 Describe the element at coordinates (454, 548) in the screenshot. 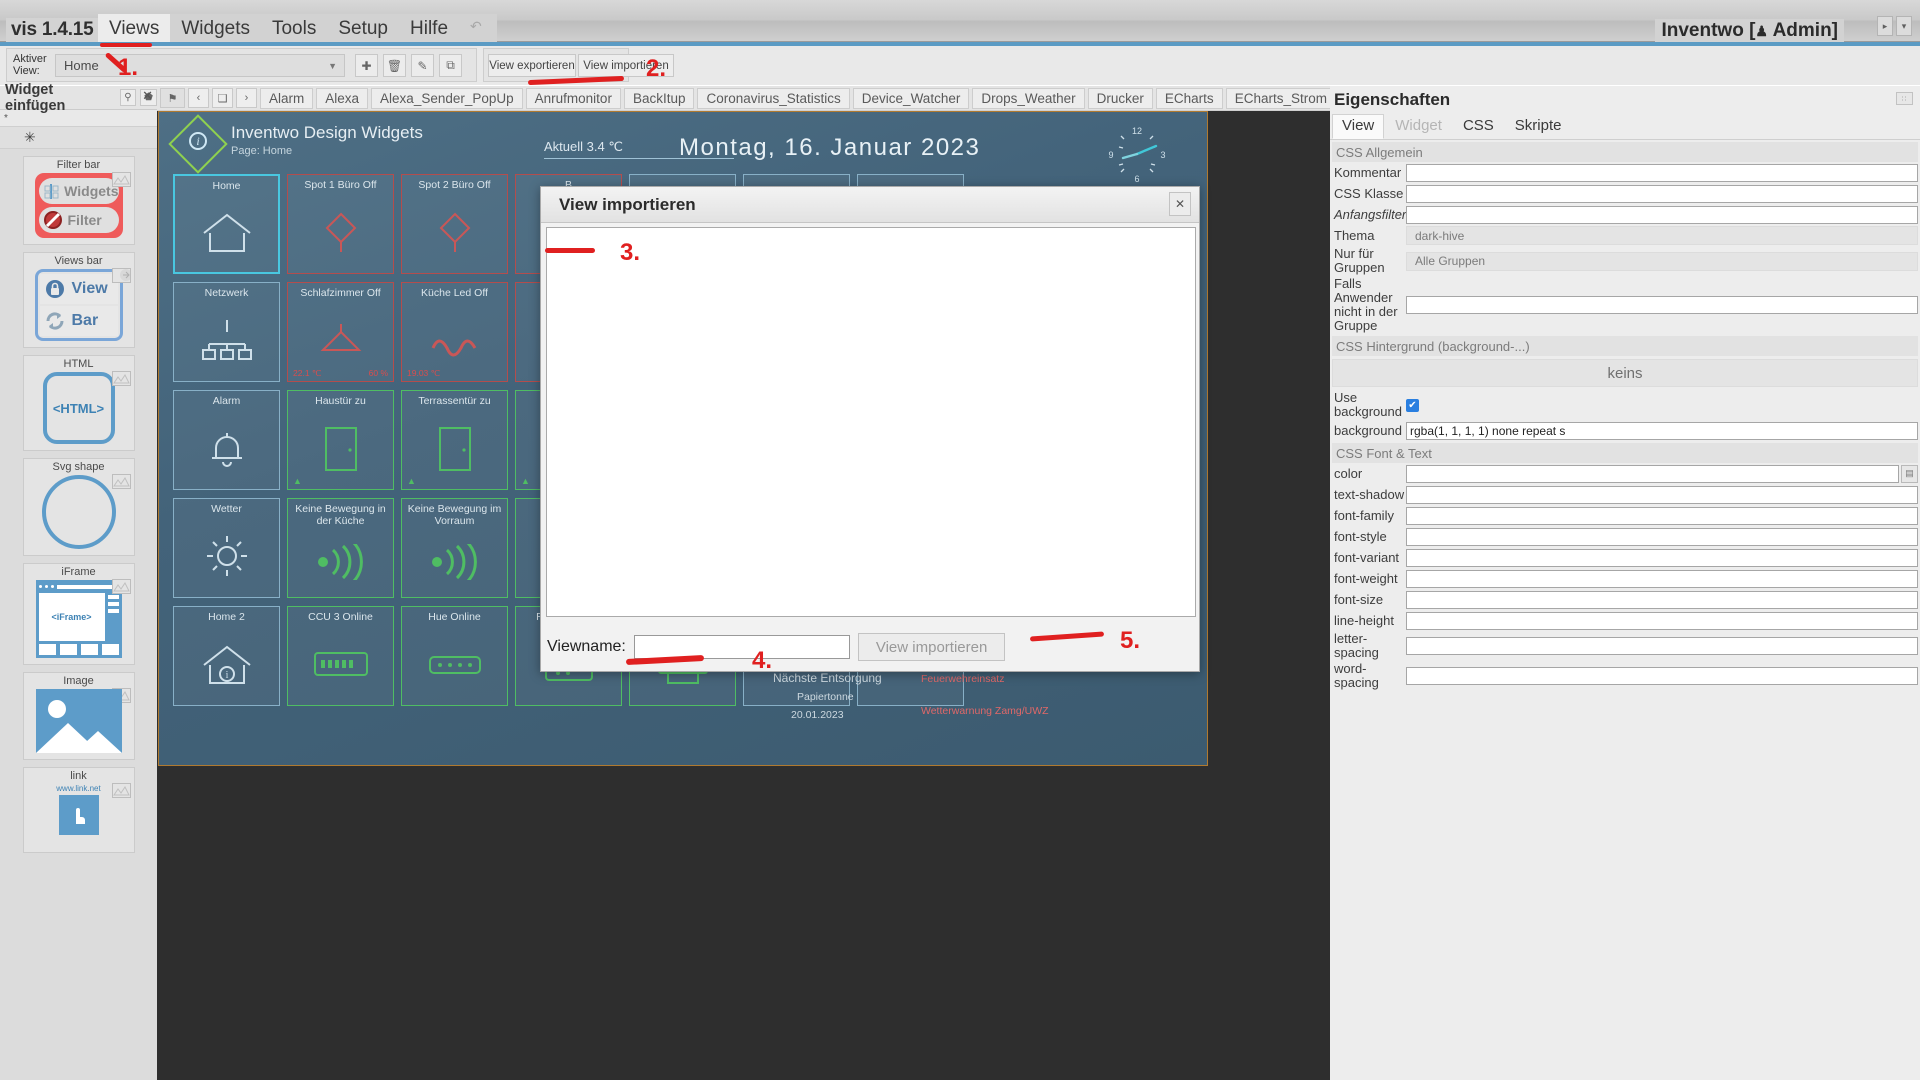

I see `vis-tile: Keine Bewegung im Vorraum` at that location.